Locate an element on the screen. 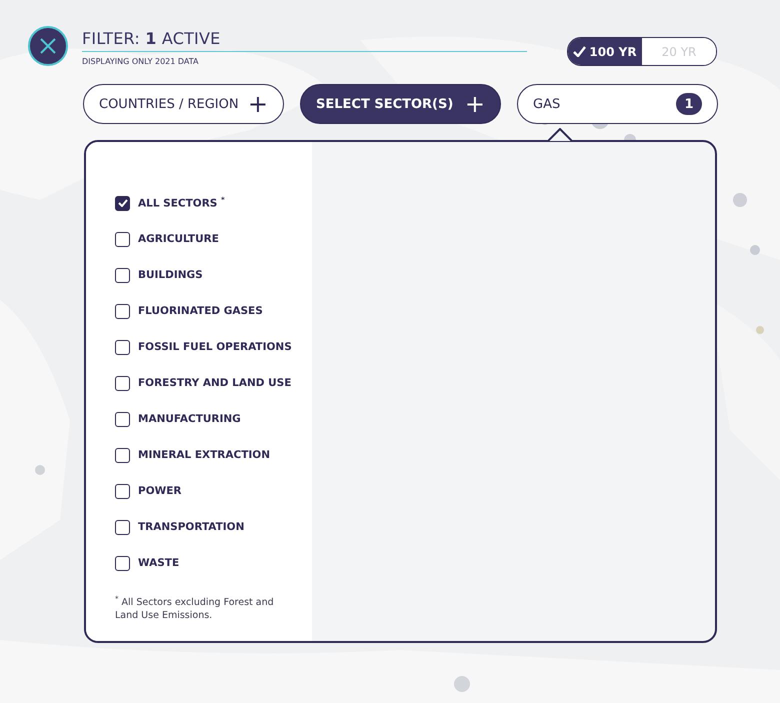 The width and height of the screenshot is (780, 703). sector-option: MANUFACTURING is located at coordinates (213, 419).